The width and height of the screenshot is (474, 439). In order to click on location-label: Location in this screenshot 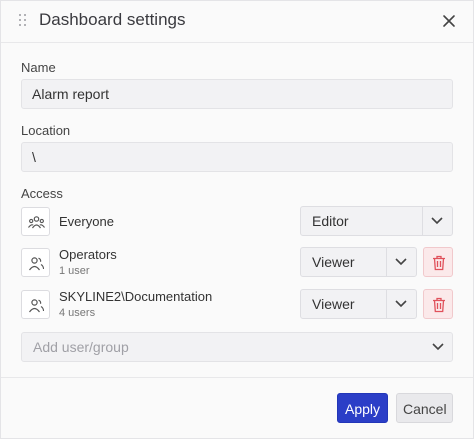, I will do `click(46, 130)`.